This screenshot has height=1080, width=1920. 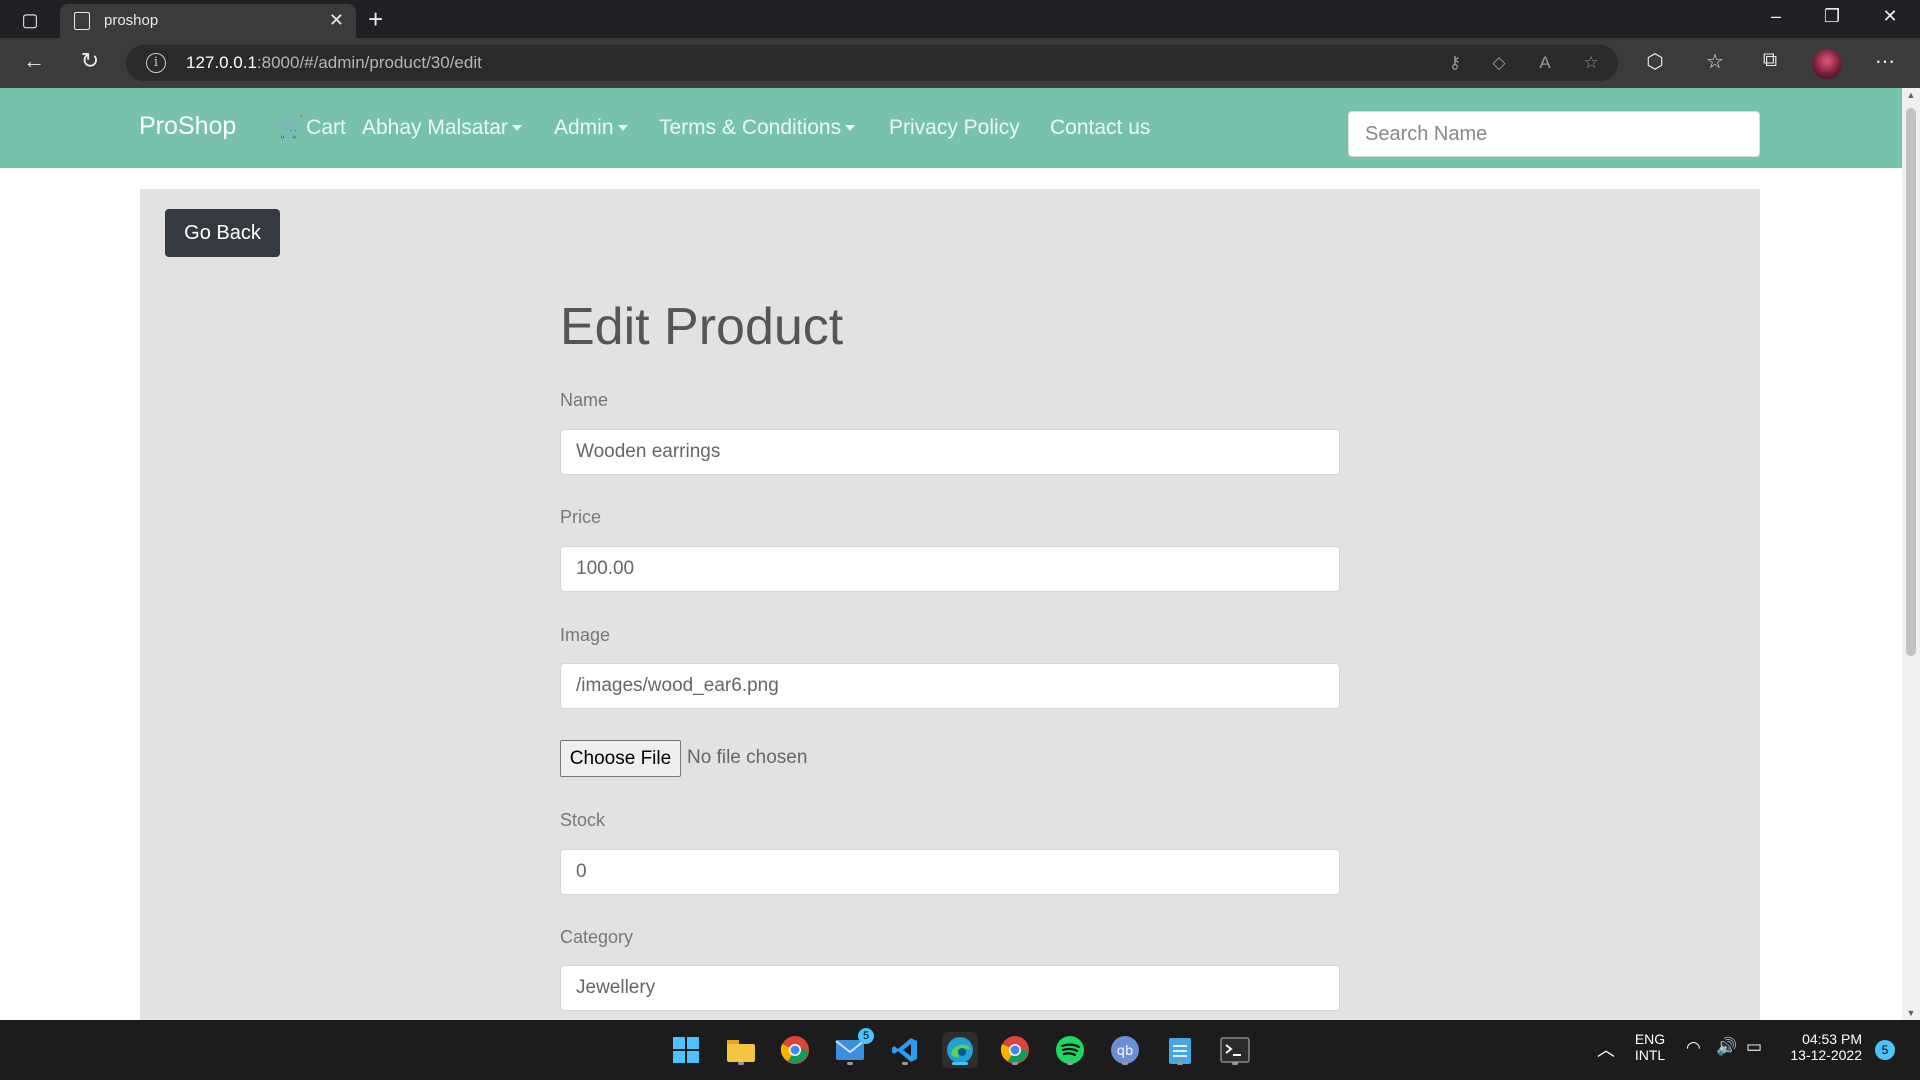 What do you see at coordinates (375, 19) in the screenshot?
I see `new-tab-button: +` at bounding box center [375, 19].